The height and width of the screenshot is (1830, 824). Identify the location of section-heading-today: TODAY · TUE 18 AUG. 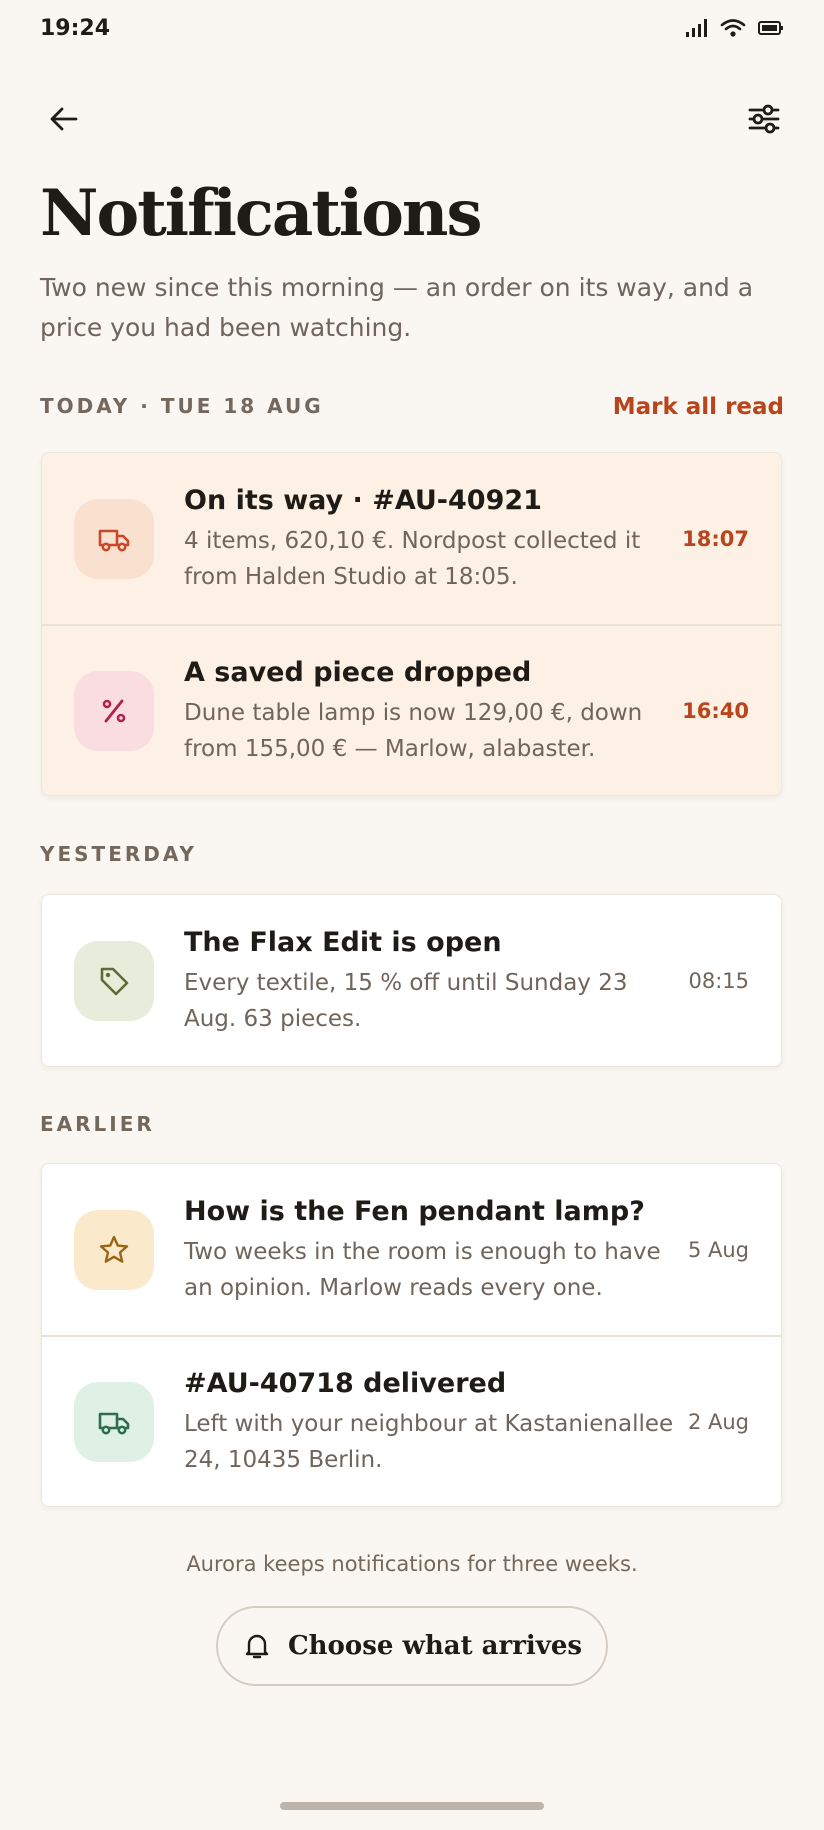
(182, 406).